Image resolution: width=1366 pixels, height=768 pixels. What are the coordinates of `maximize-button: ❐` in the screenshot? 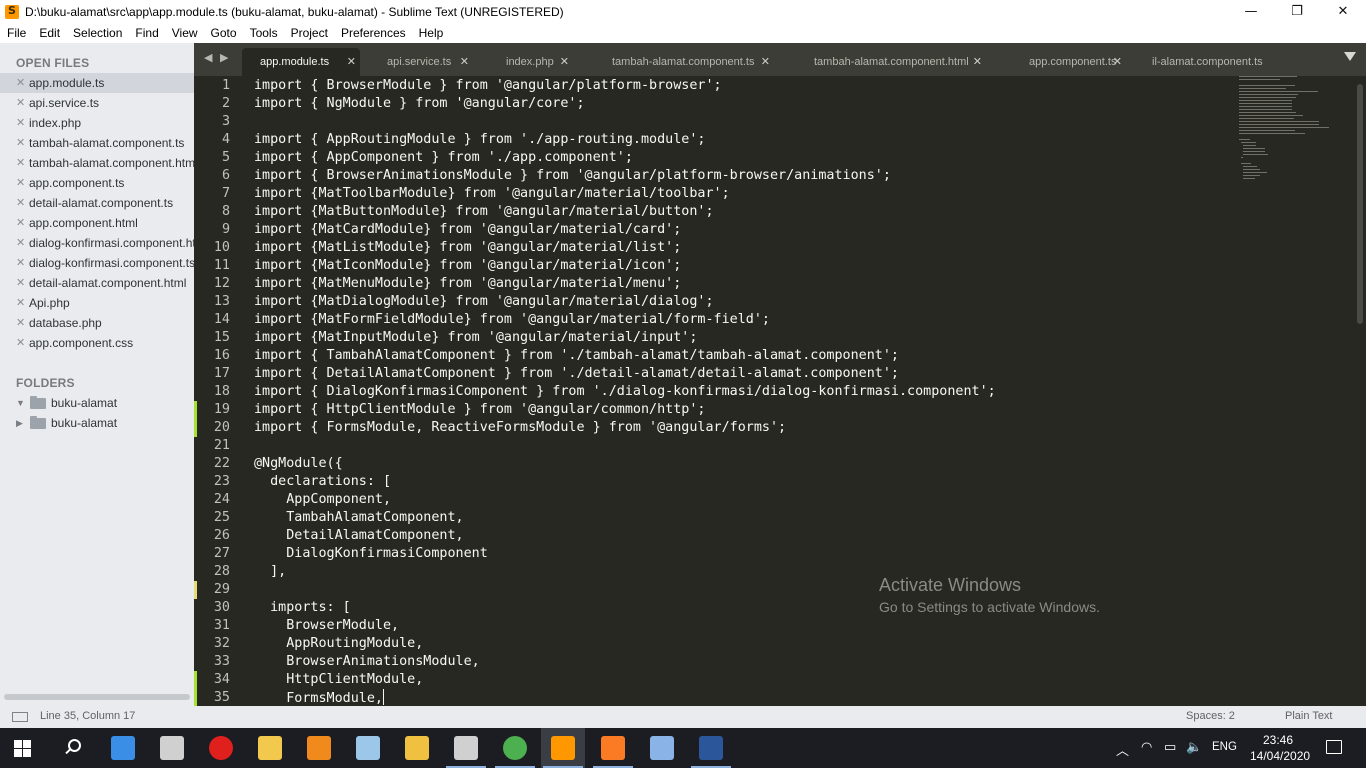 It's located at (1297, 11).